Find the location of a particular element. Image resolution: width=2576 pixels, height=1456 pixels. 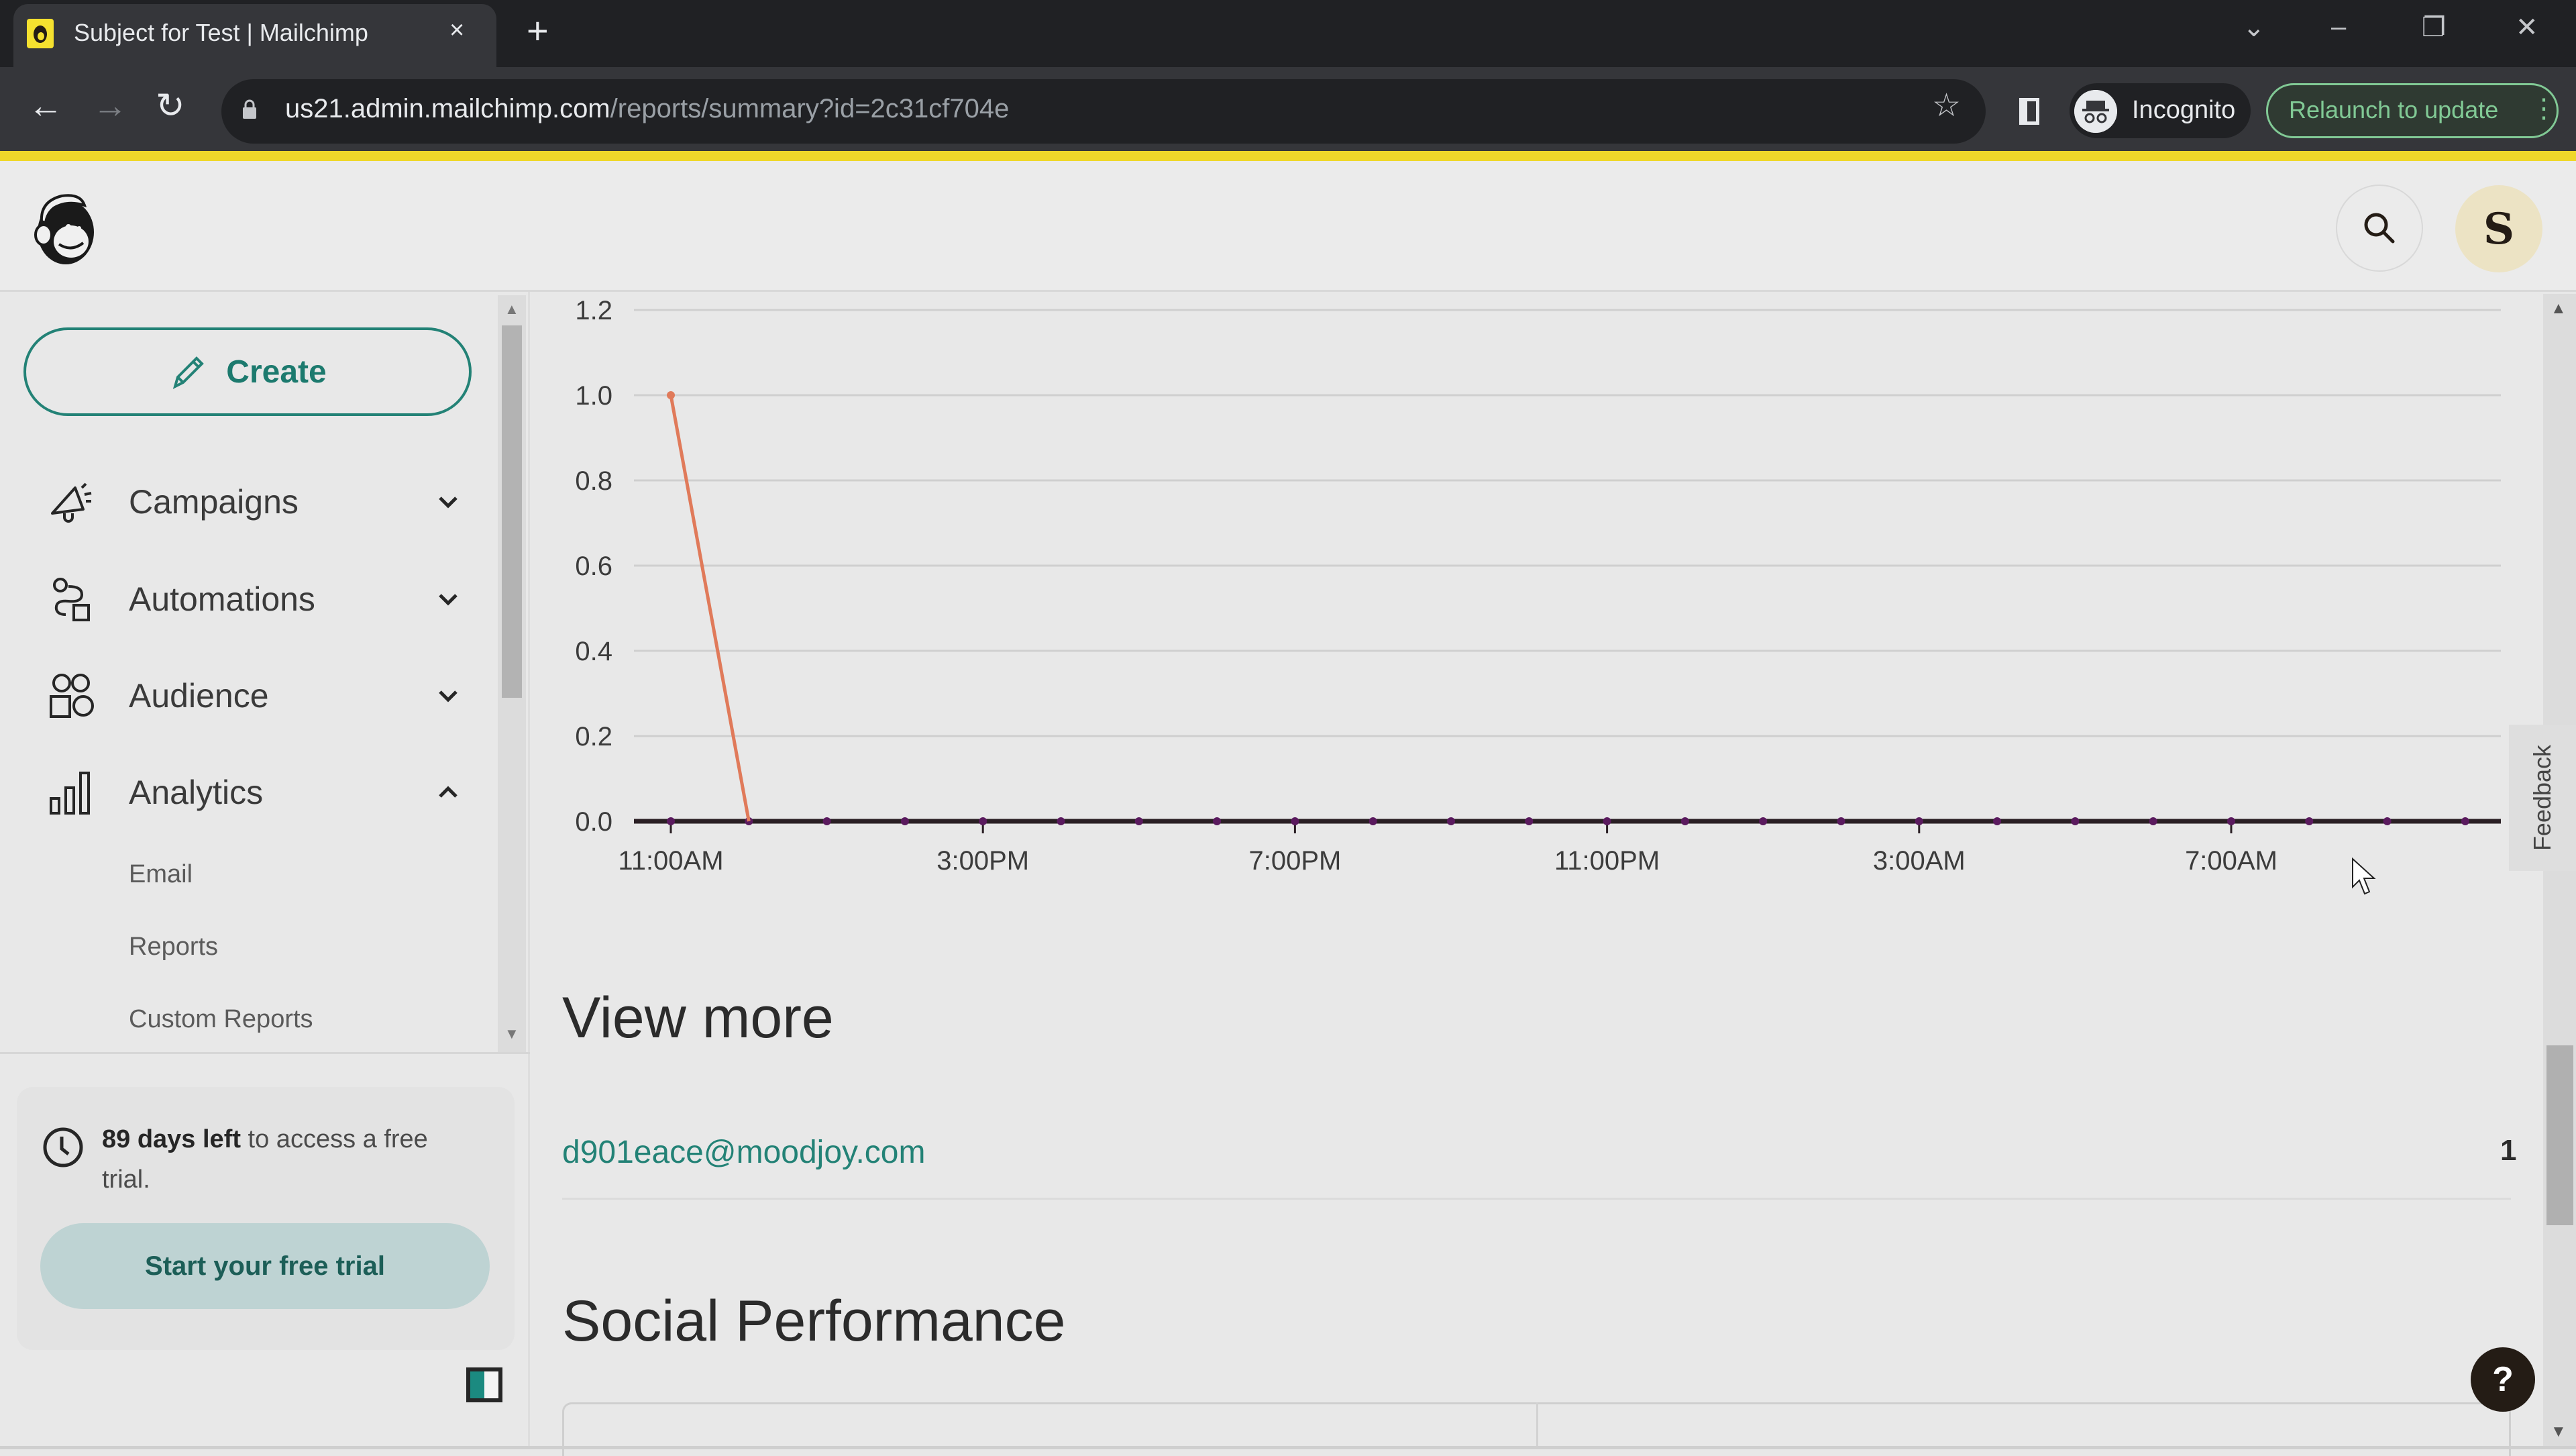

main-scrollbar-thumb is located at coordinates (2559, 1135).